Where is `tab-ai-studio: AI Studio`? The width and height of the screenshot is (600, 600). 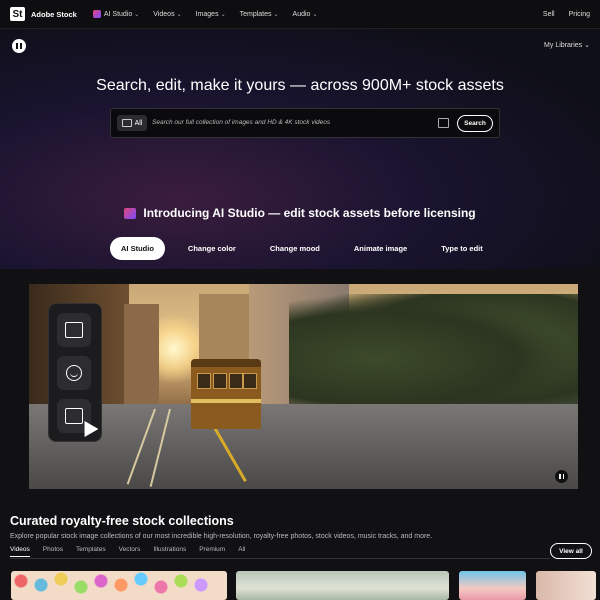
tab-ai-studio: AI Studio is located at coordinates (137, 248).